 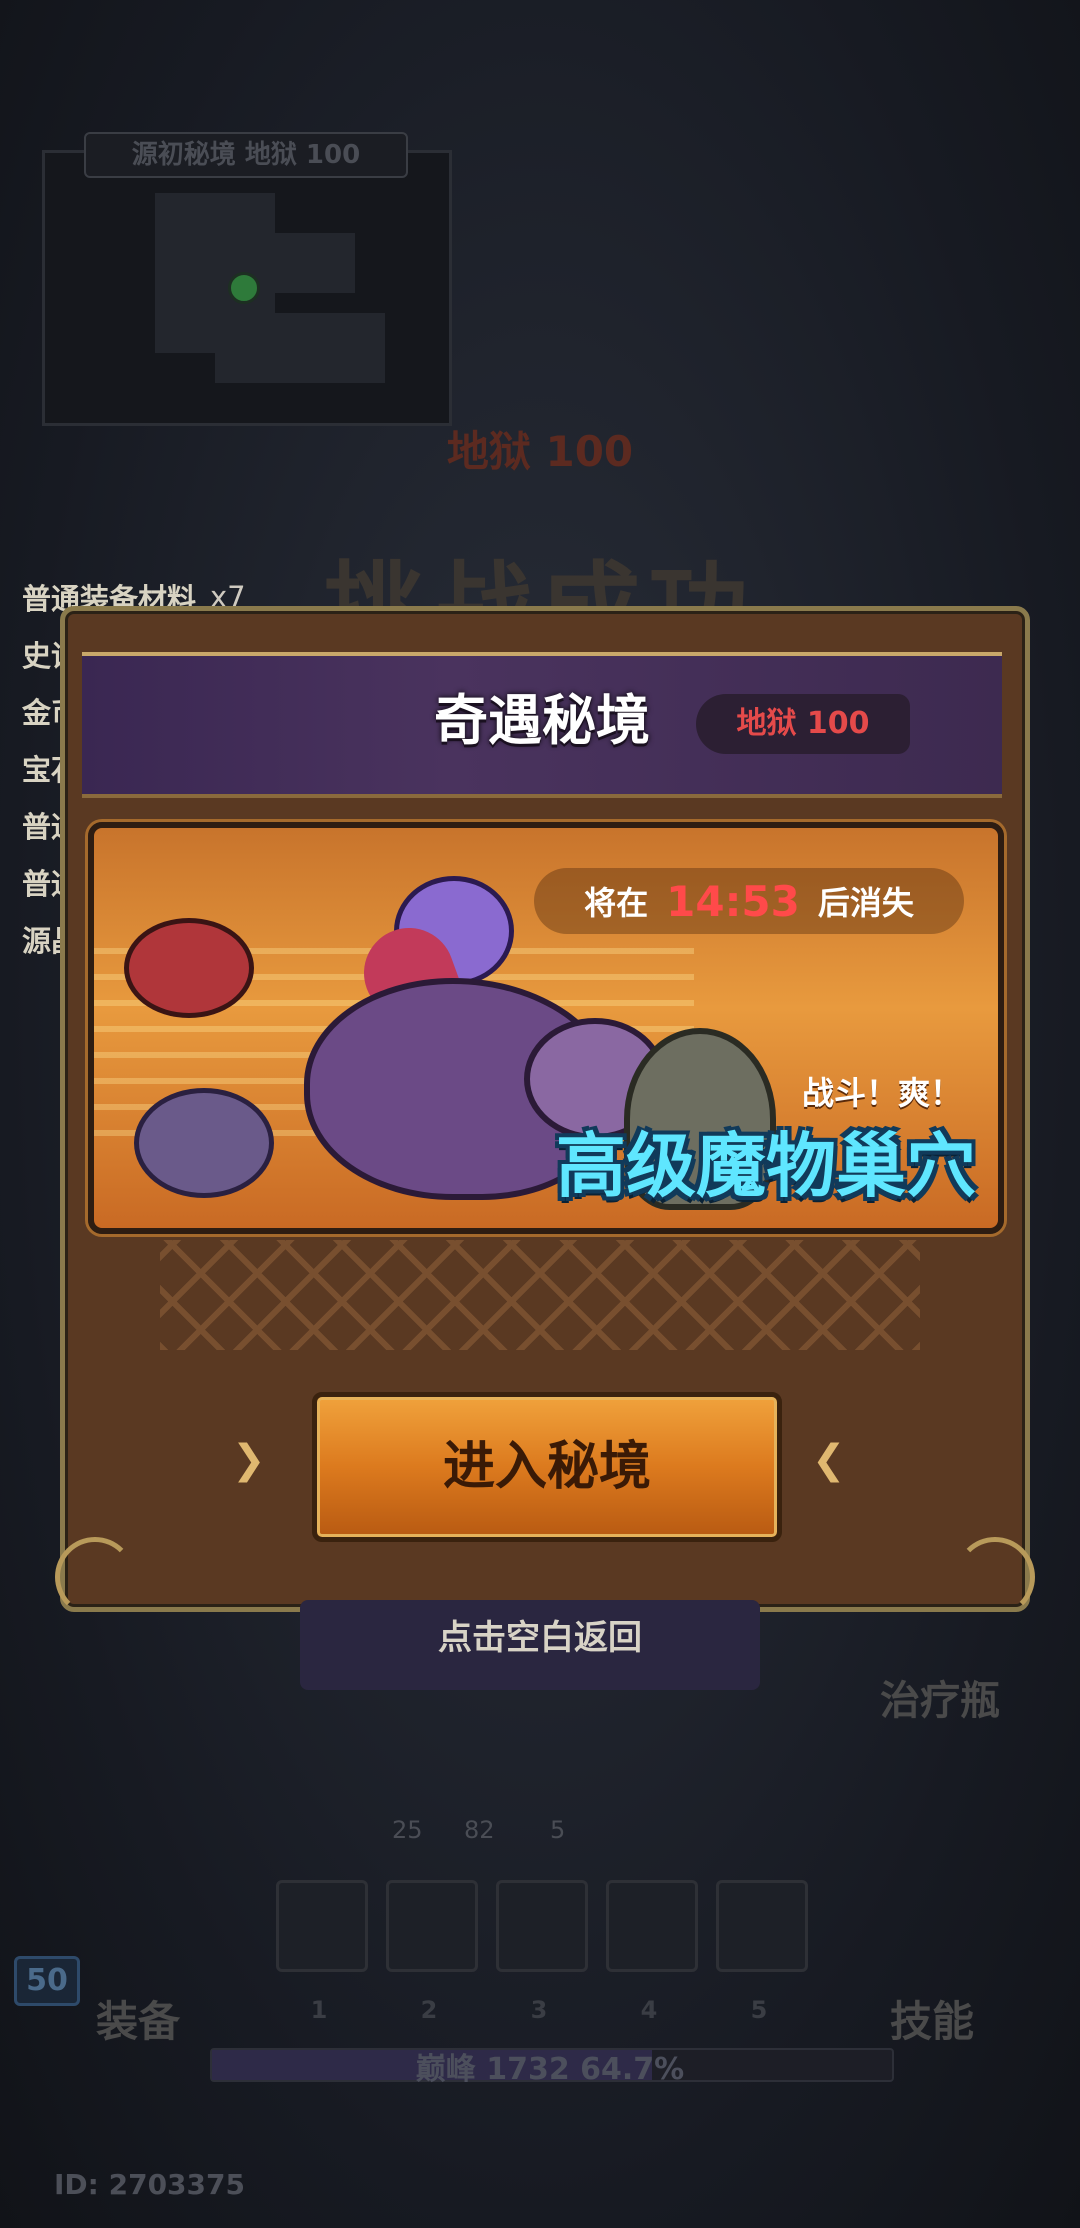 I want to click on dungeon-name: 高级魔物巢穴, so click(x=766, y=1166).